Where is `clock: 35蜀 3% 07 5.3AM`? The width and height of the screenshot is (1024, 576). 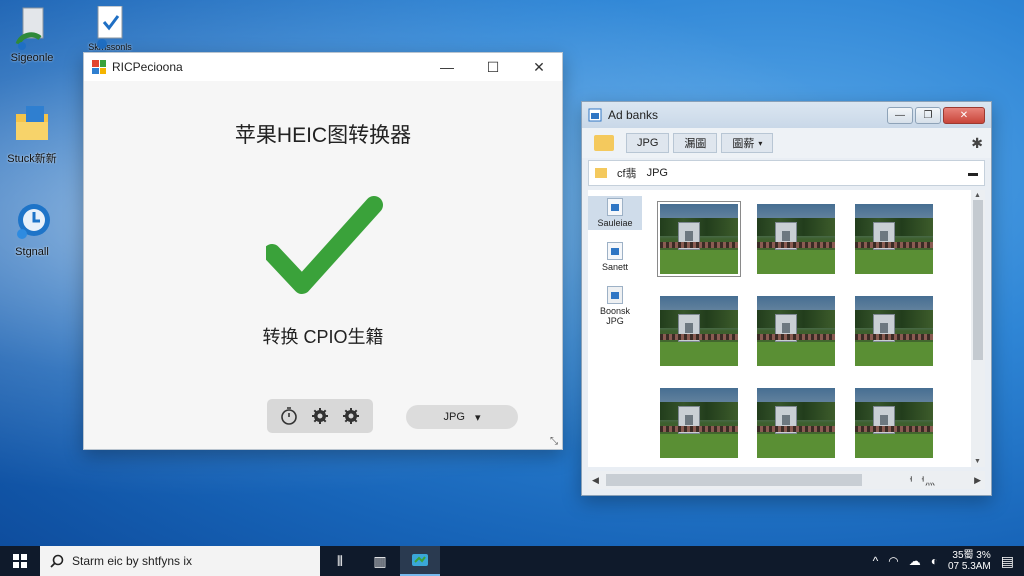
clock: 35蜀 3% 07 5.3AM is located at coordinates (969, 561).